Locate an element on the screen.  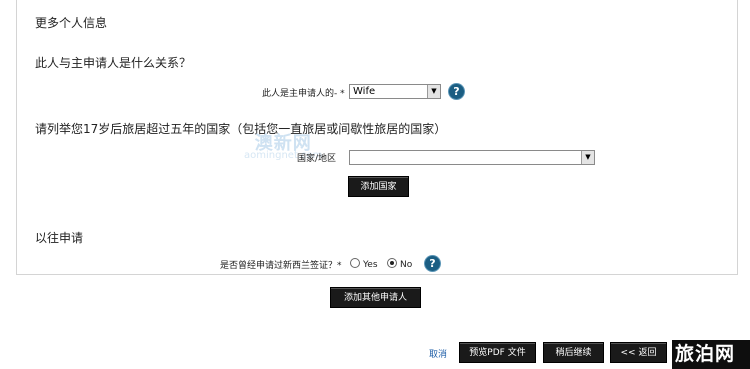
back-button: << 返回 is located at coordinates (638, 352).